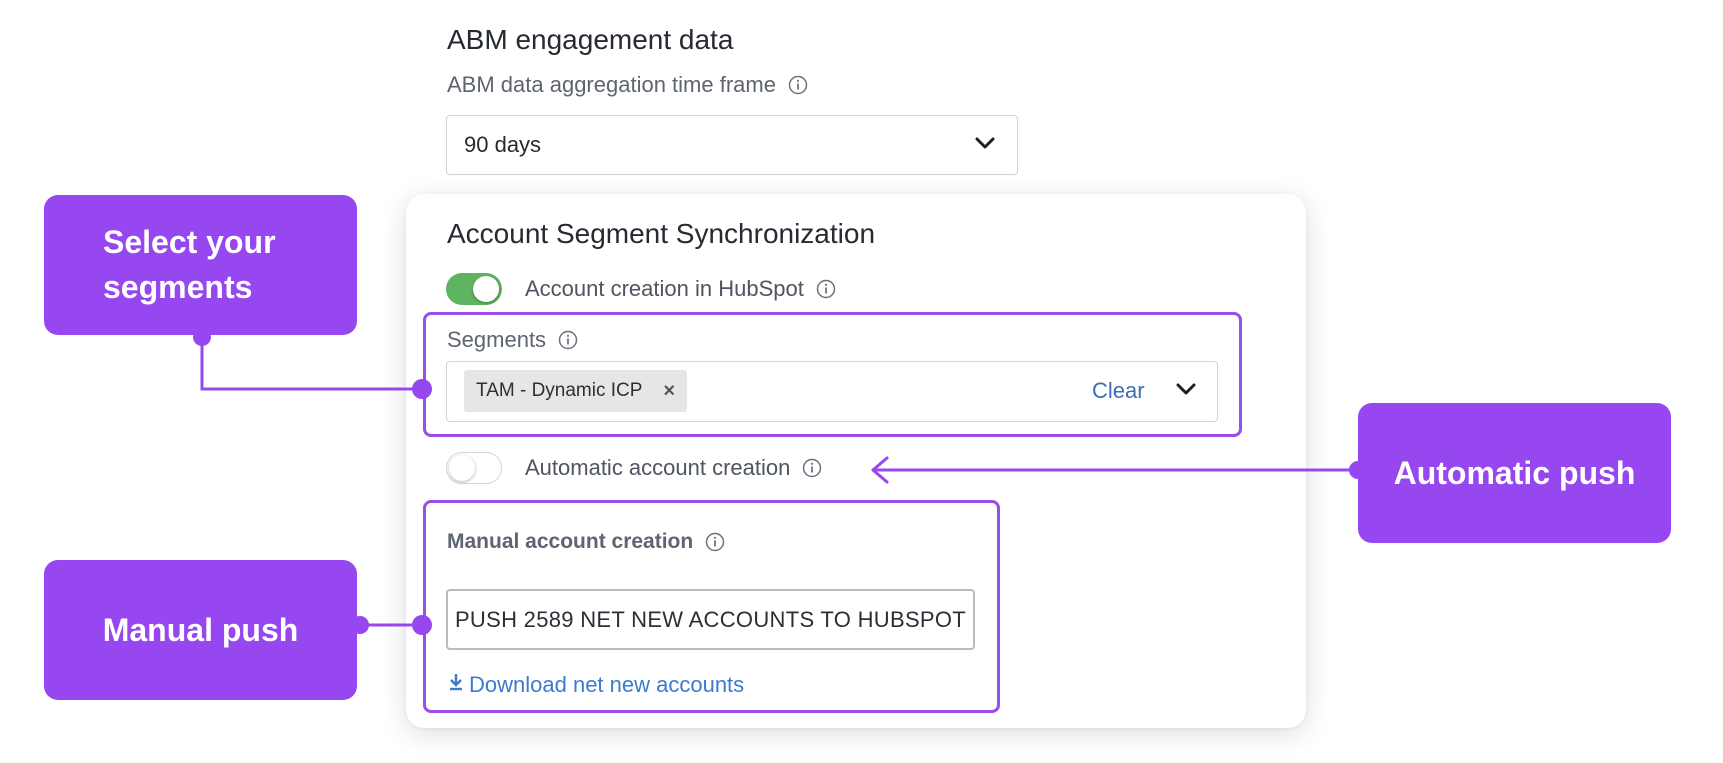 Image resolution: width=1723 pixels, height=763 pixels. What do you see at coordinates (607, 684) in the screenshot?
I see `download-link-text: Download net new accounts` at bounding box center [607, 684].